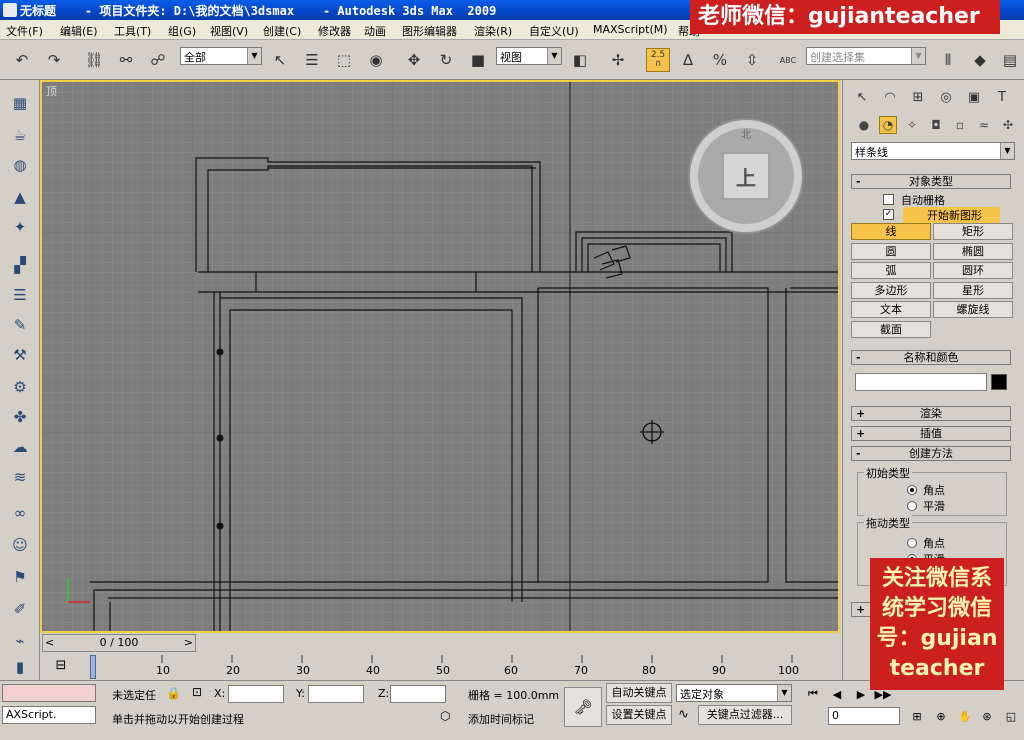  I want to click on helix-button: 螺旋线, so click(973, 309).